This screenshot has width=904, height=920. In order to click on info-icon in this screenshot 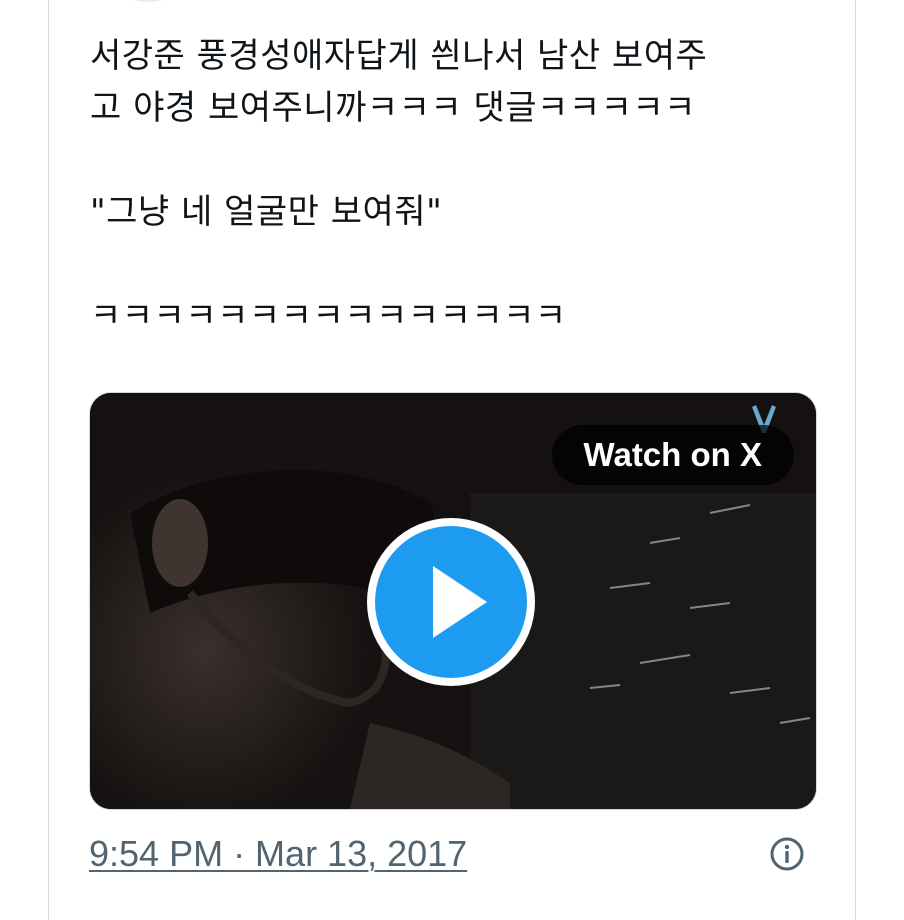, I will do `click(787, 854)`.